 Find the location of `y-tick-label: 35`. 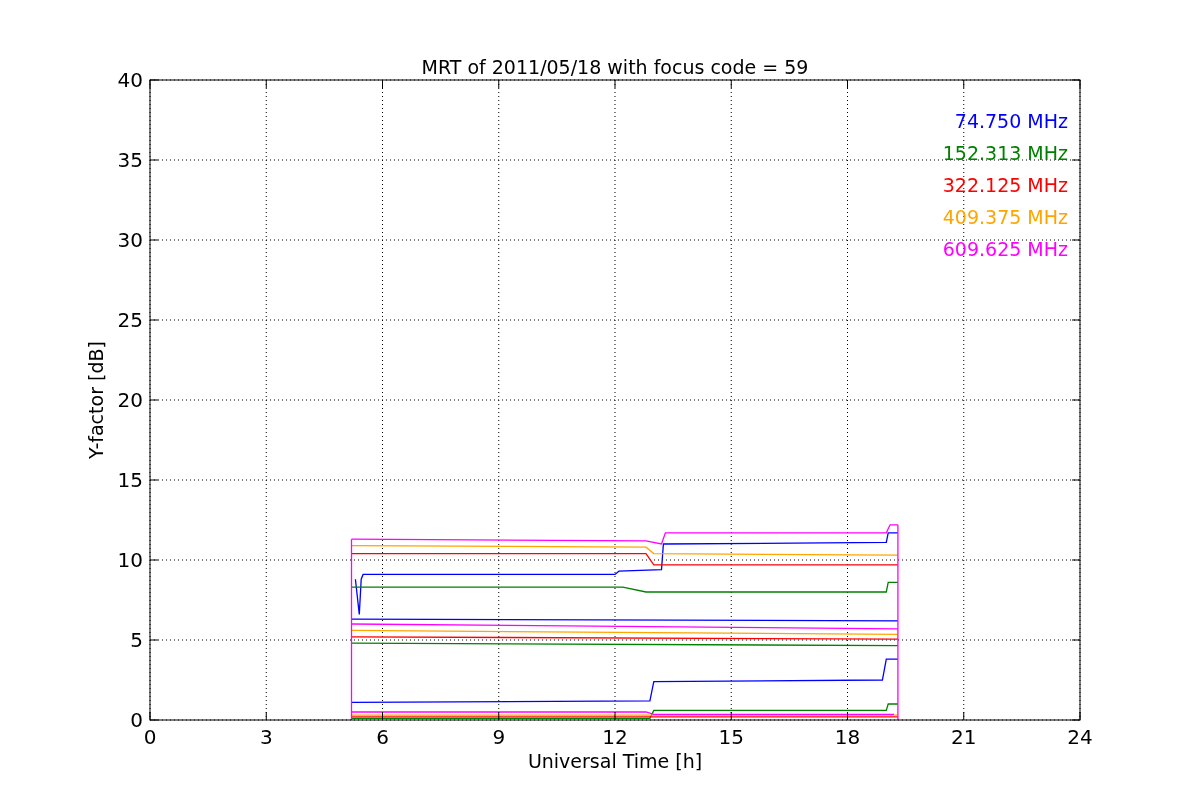

y-tick-label: 35 is located at coordinates (130, 160).